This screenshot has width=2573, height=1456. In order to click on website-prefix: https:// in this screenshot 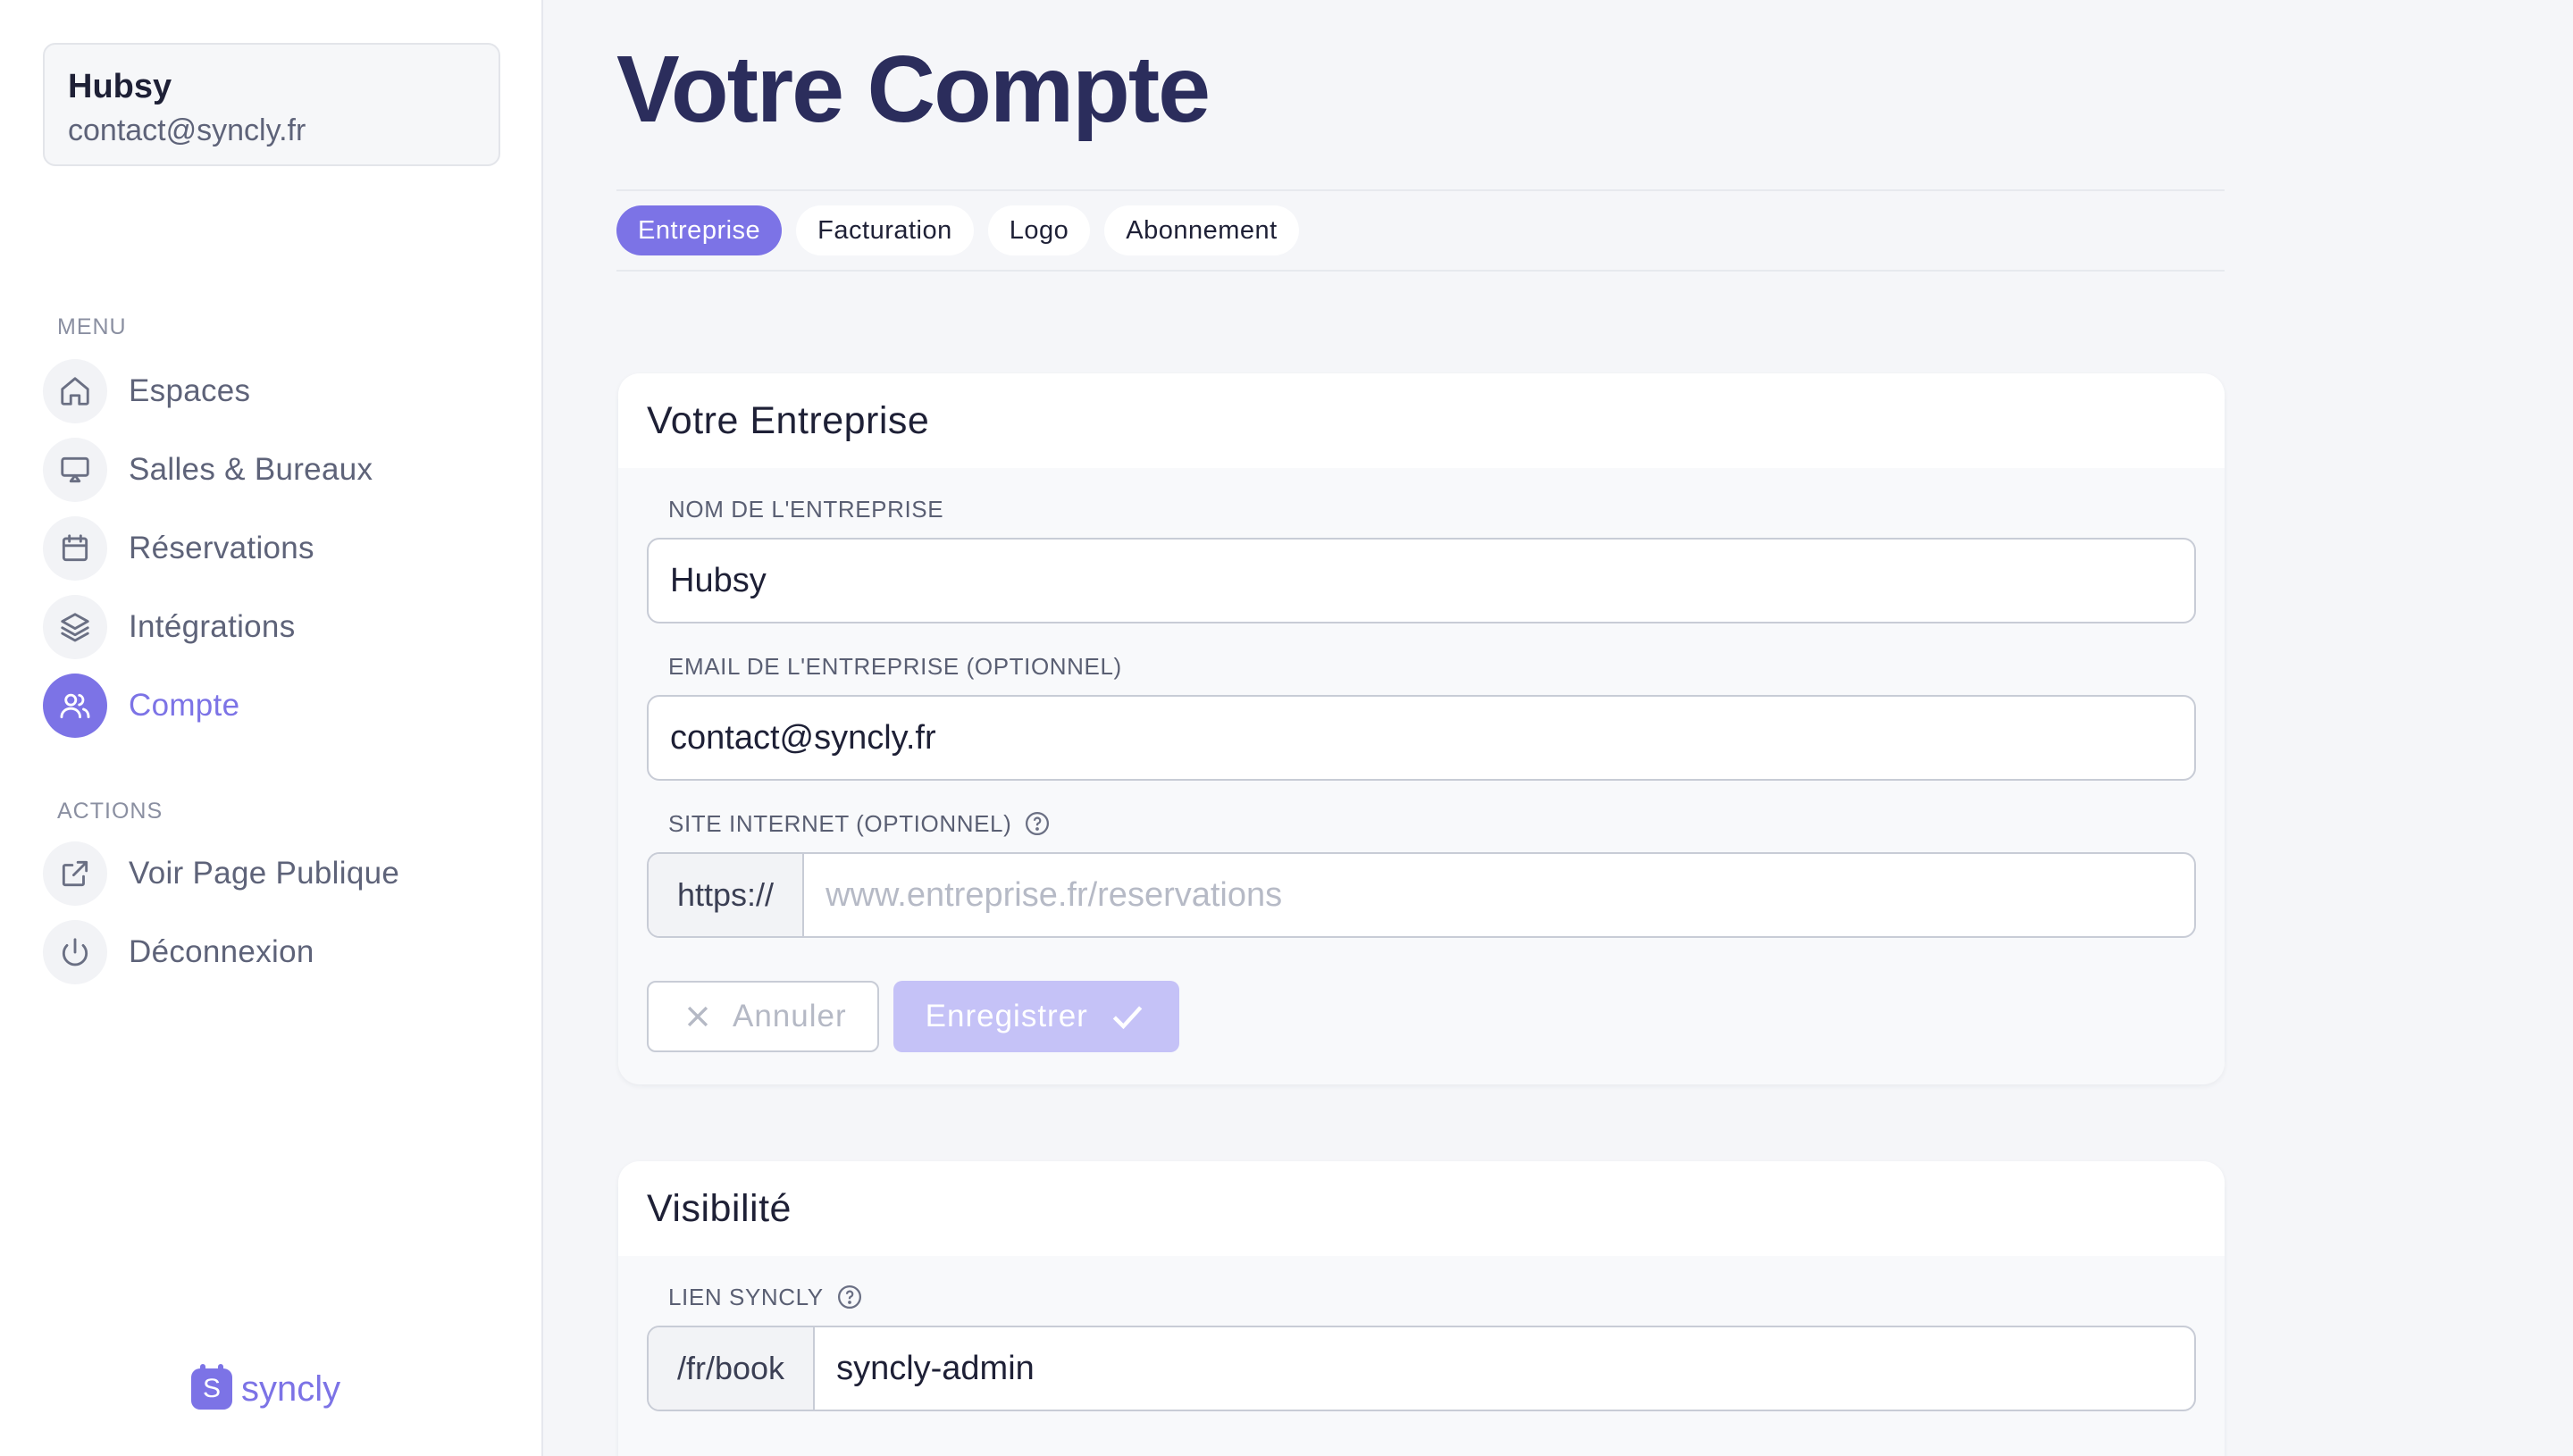, I will do `click(727, 895)`.